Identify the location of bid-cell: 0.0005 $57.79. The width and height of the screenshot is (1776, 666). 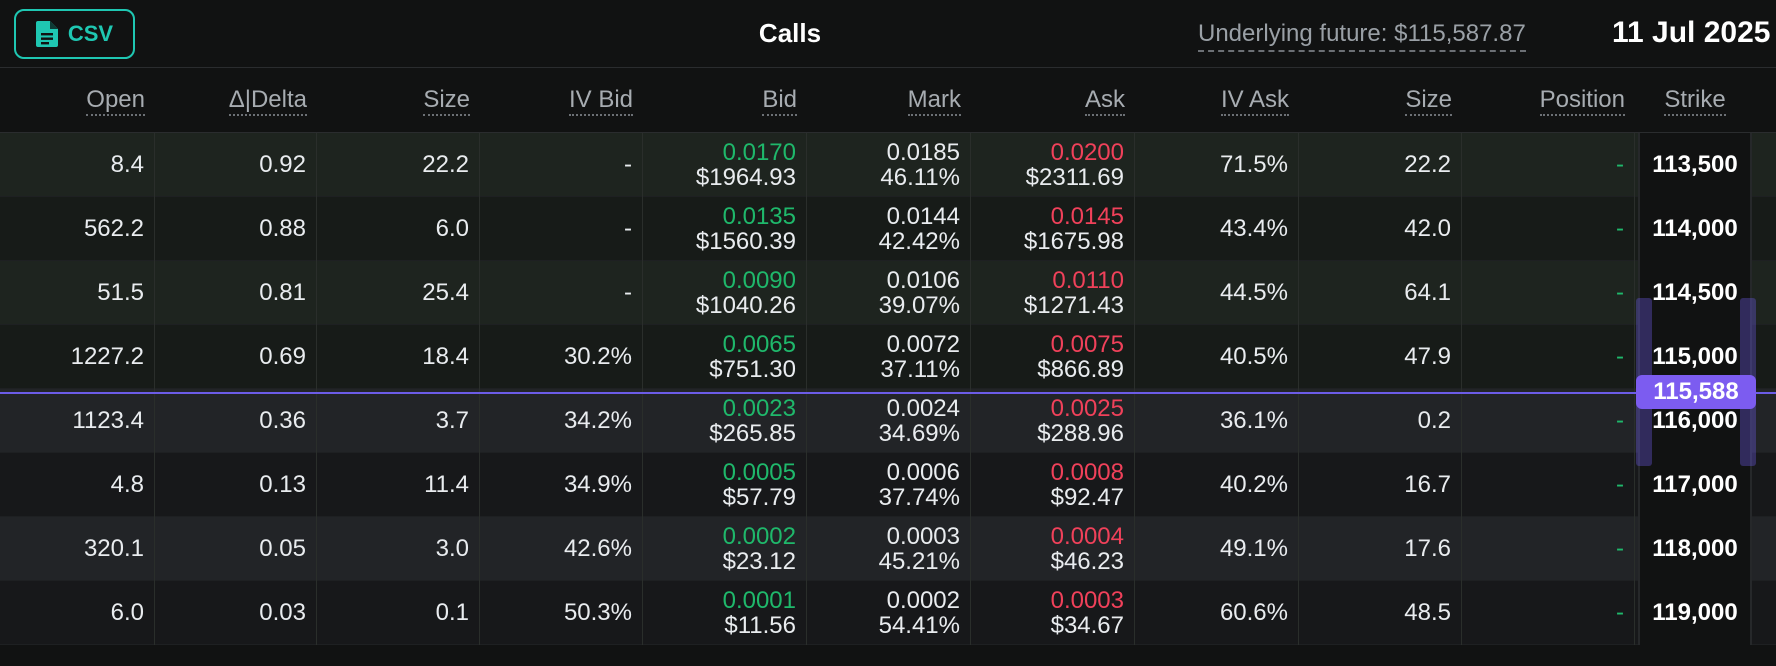
(725, 485).